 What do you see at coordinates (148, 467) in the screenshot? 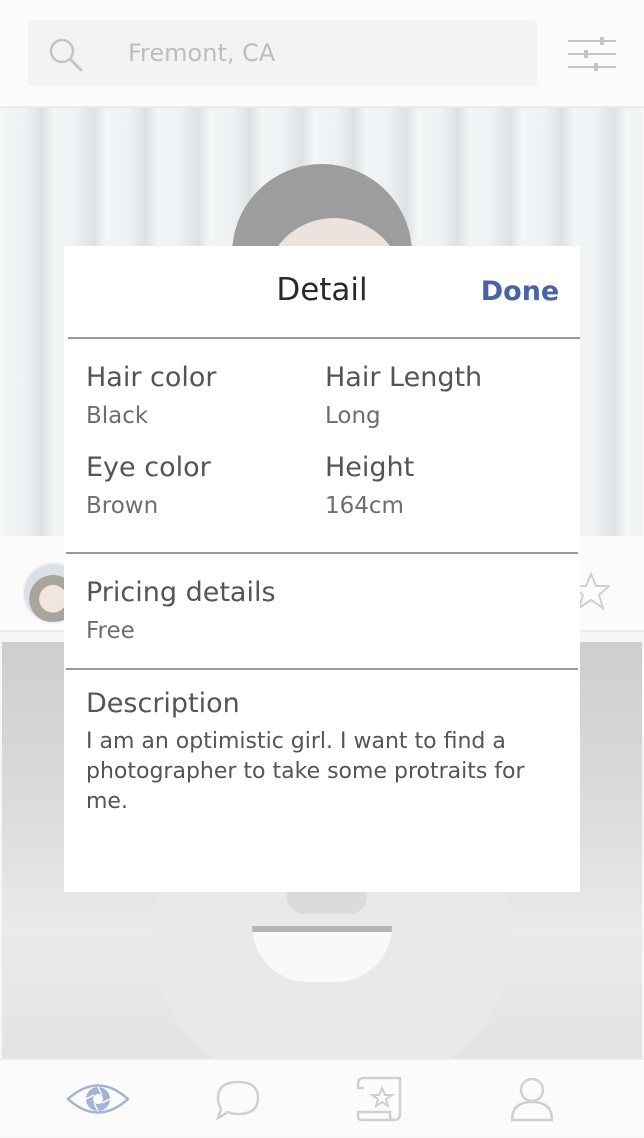
I see `eye-color-label: Eye color` at bounding box center [148, 467].